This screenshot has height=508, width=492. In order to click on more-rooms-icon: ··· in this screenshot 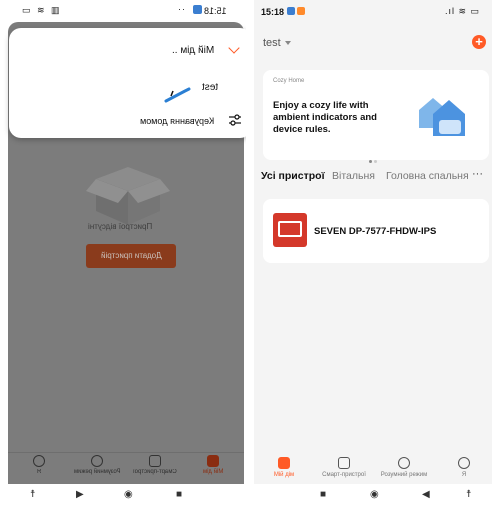, I will do `click(477, 174)`.